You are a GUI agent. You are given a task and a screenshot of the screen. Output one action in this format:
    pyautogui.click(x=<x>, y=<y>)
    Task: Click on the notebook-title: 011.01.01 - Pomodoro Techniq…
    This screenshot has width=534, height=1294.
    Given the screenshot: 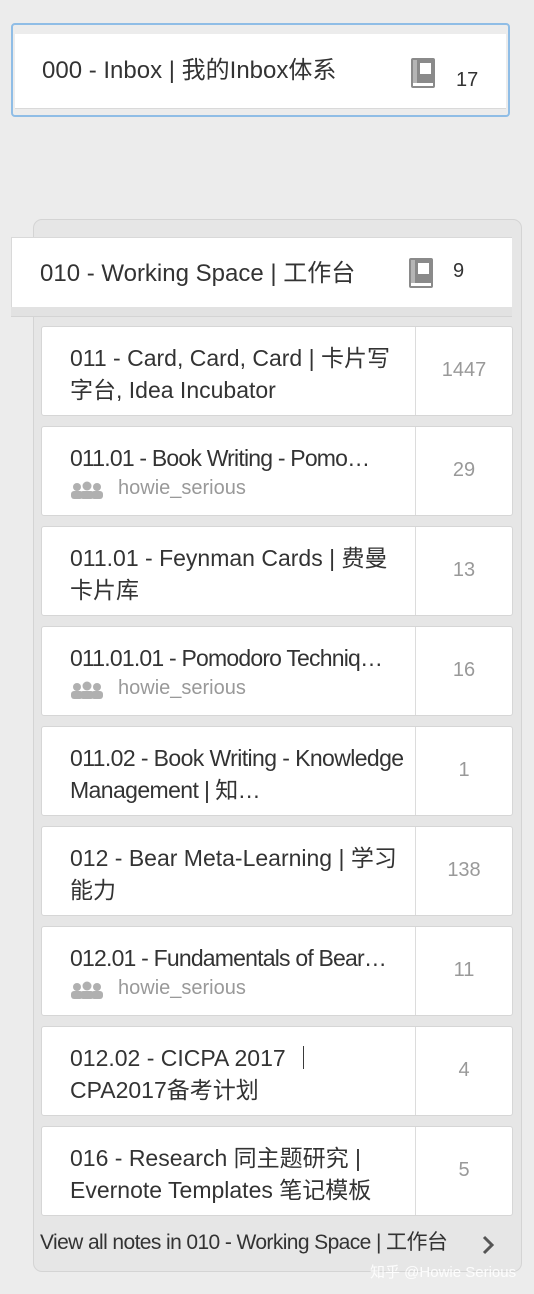 What is the action you would take?
    pyautogui.click(x=226, y=658)
    